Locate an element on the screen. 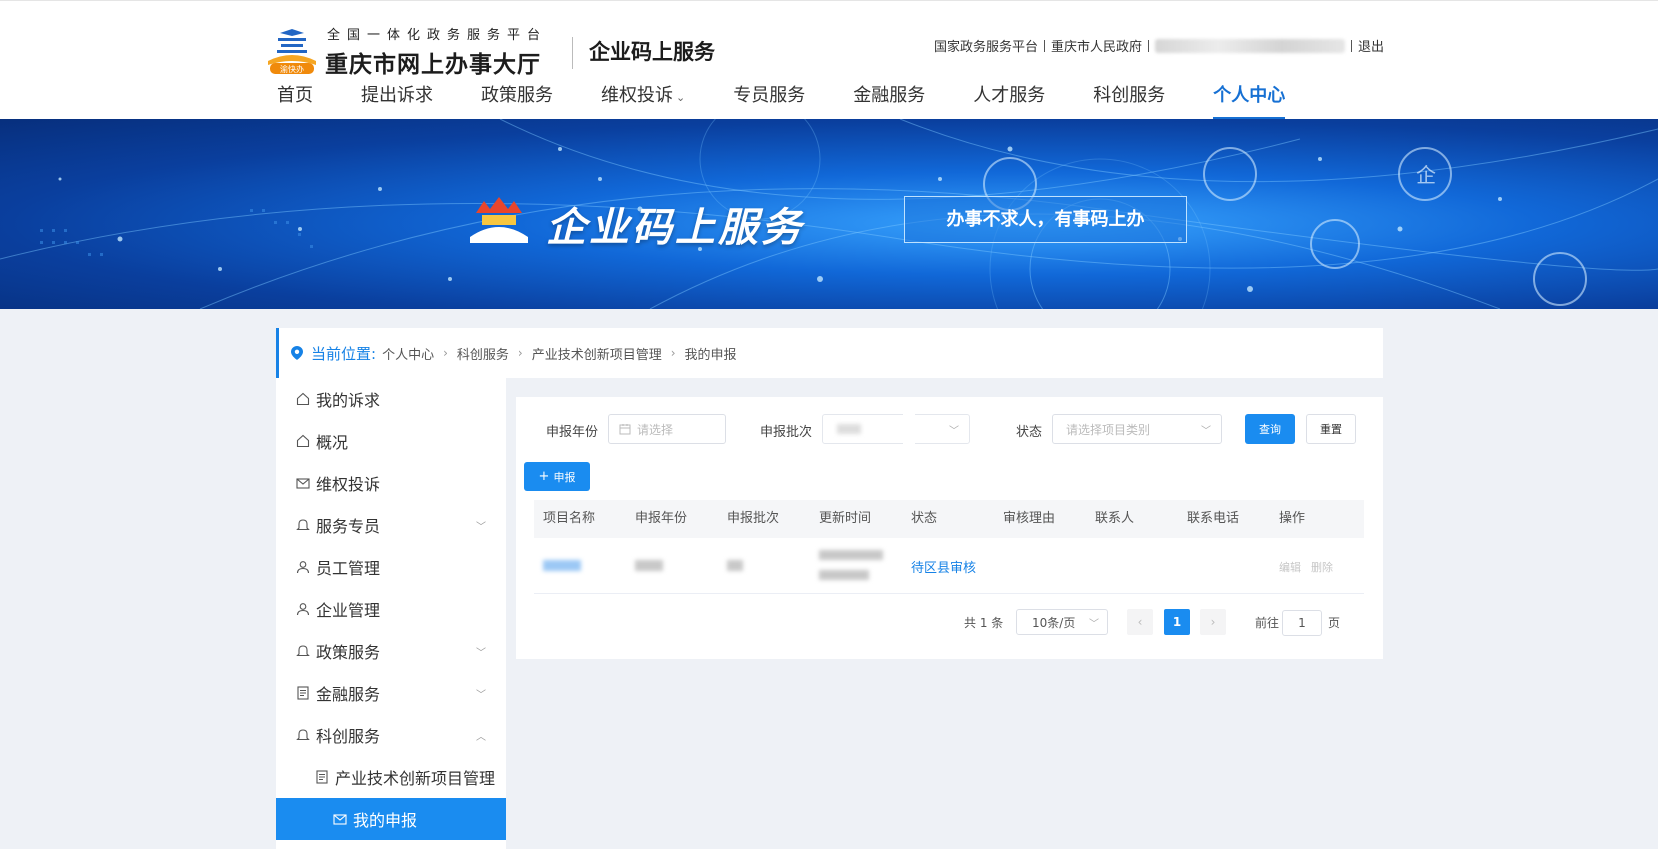  sidebar-item-finance: 金融服务 ﹀ is located at coordinates (391, 693).